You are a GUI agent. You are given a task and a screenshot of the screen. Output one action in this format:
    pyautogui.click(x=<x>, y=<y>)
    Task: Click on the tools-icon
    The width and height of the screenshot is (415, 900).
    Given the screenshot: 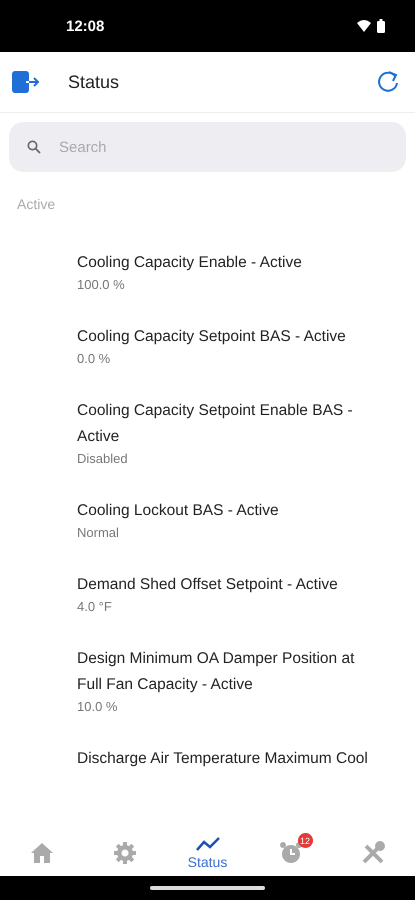 What is the action you would take?
    pyautogui.click(x=373, y=853)
    